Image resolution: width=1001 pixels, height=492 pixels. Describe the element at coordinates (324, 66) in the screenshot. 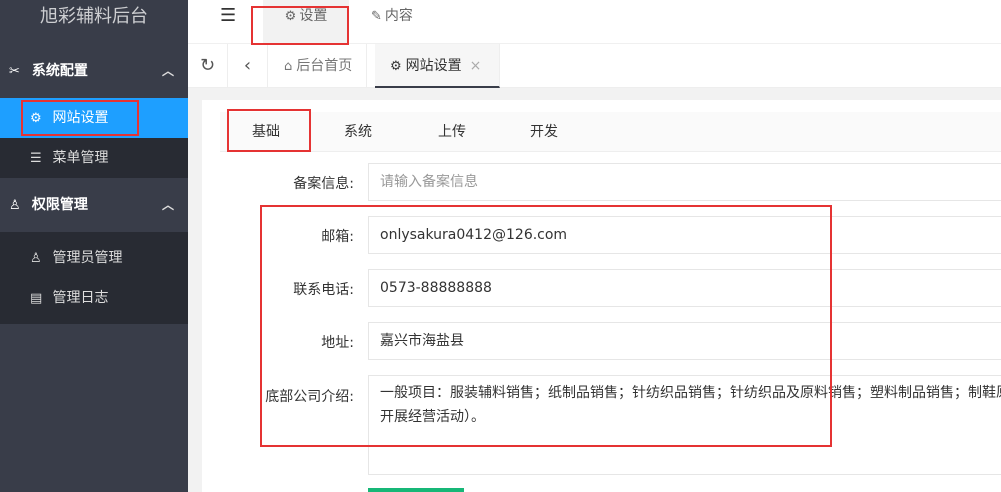

I see `tab-label: 后台首页` at that location.